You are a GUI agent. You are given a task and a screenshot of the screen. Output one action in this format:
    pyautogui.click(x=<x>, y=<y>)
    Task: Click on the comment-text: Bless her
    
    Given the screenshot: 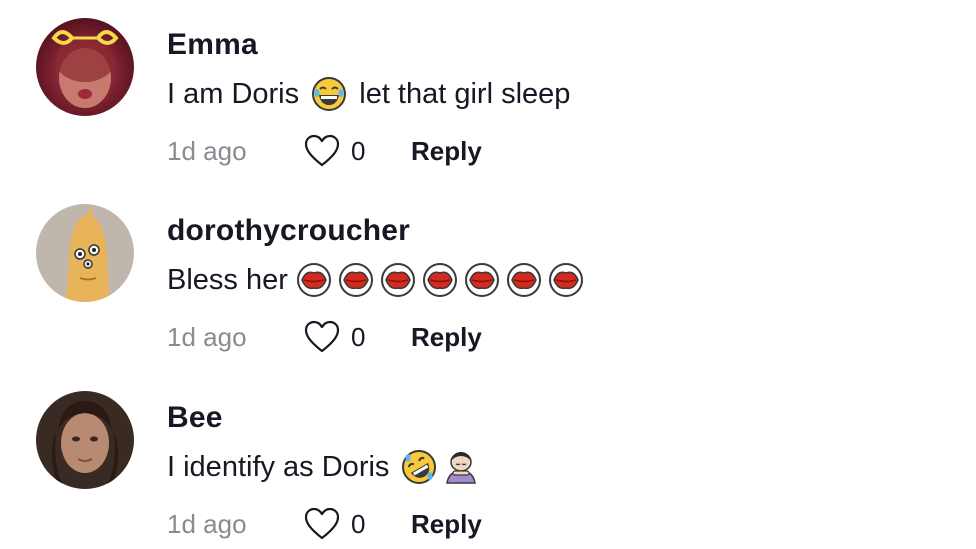 What is the action you would take?
    pyautogui.click(x=375, y=280)
    